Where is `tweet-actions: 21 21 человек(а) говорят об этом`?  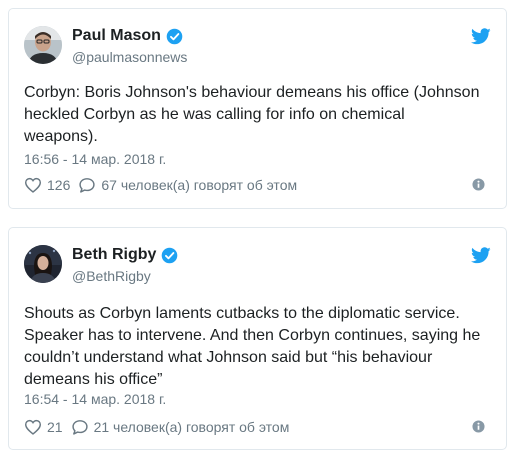 tweet-actions: 21 21 человек(а) говорят об этом is located at coordinates (257, 427).